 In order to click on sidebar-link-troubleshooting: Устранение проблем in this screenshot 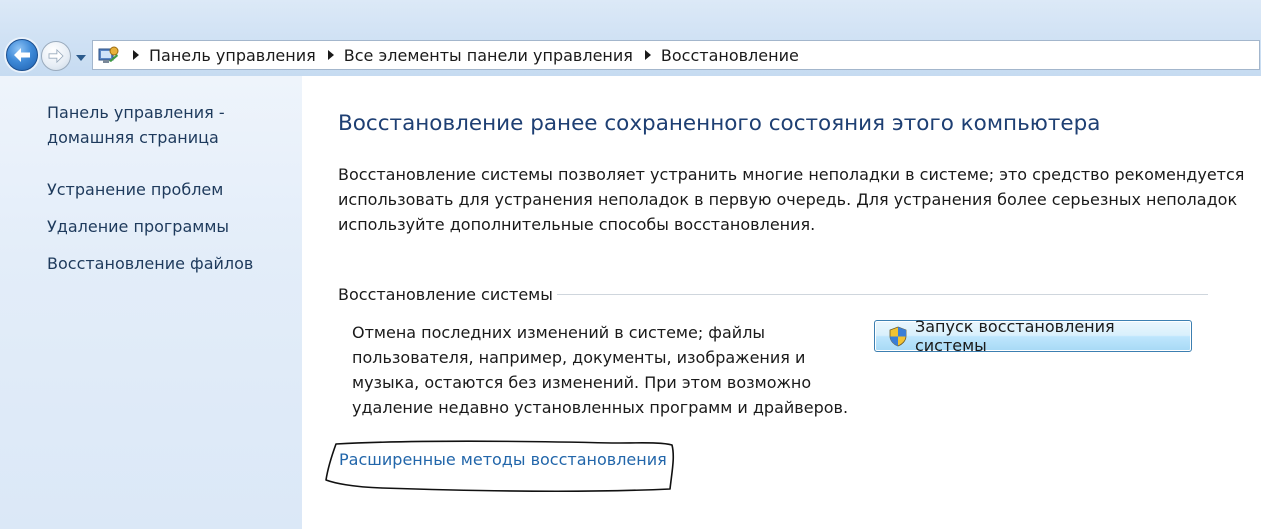, I will do `click(135, 189)`.